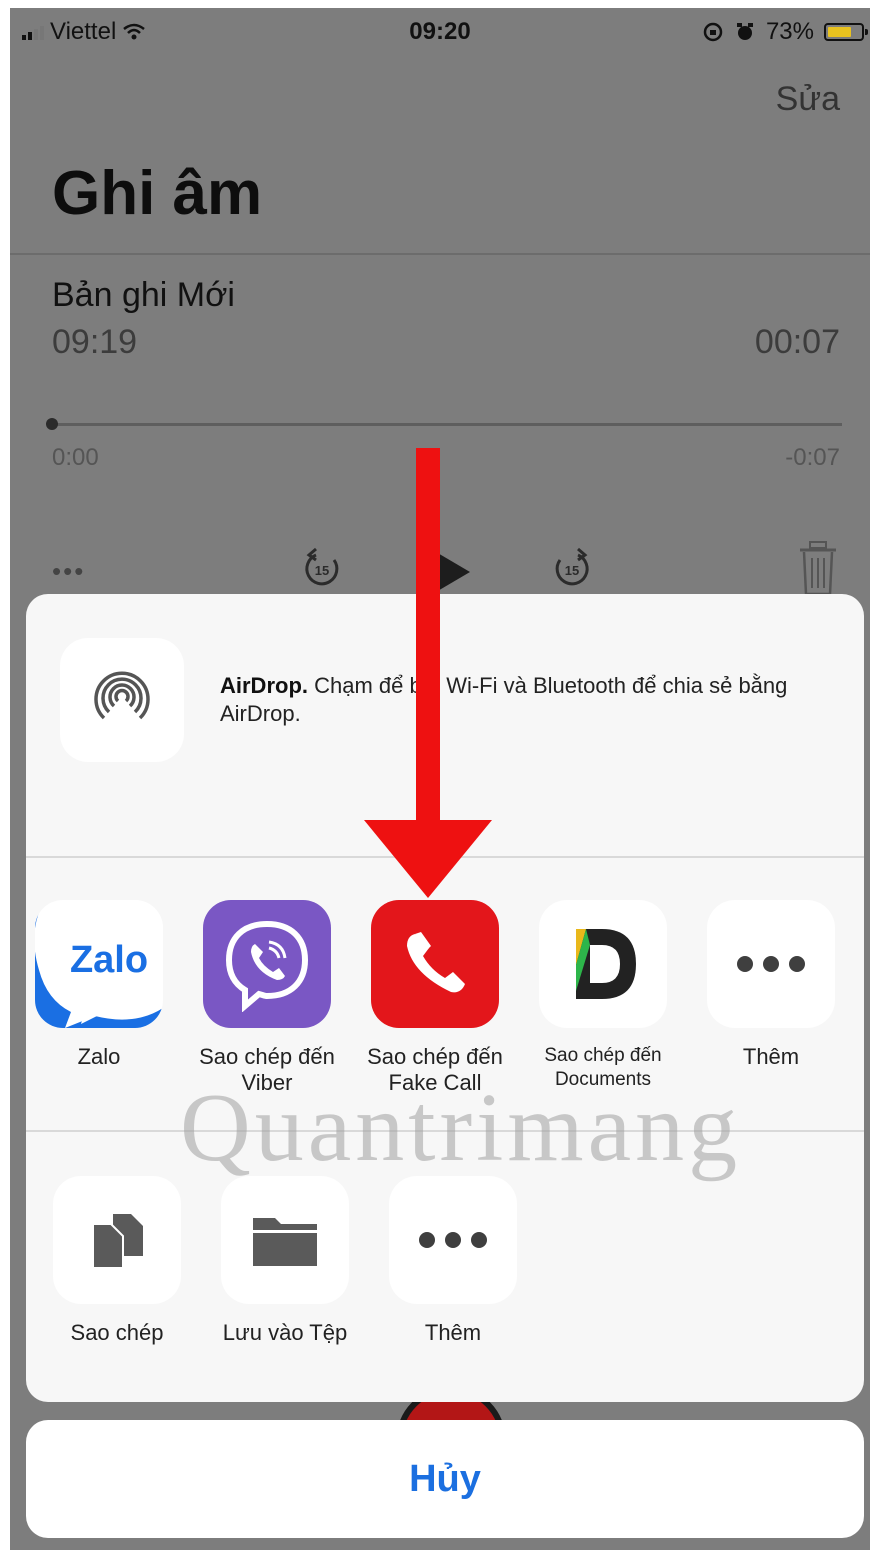 The image size is (870, 1550). Describe the element at coordinates (603, 964) in the screenshot. I see `documents-icon` at that location.